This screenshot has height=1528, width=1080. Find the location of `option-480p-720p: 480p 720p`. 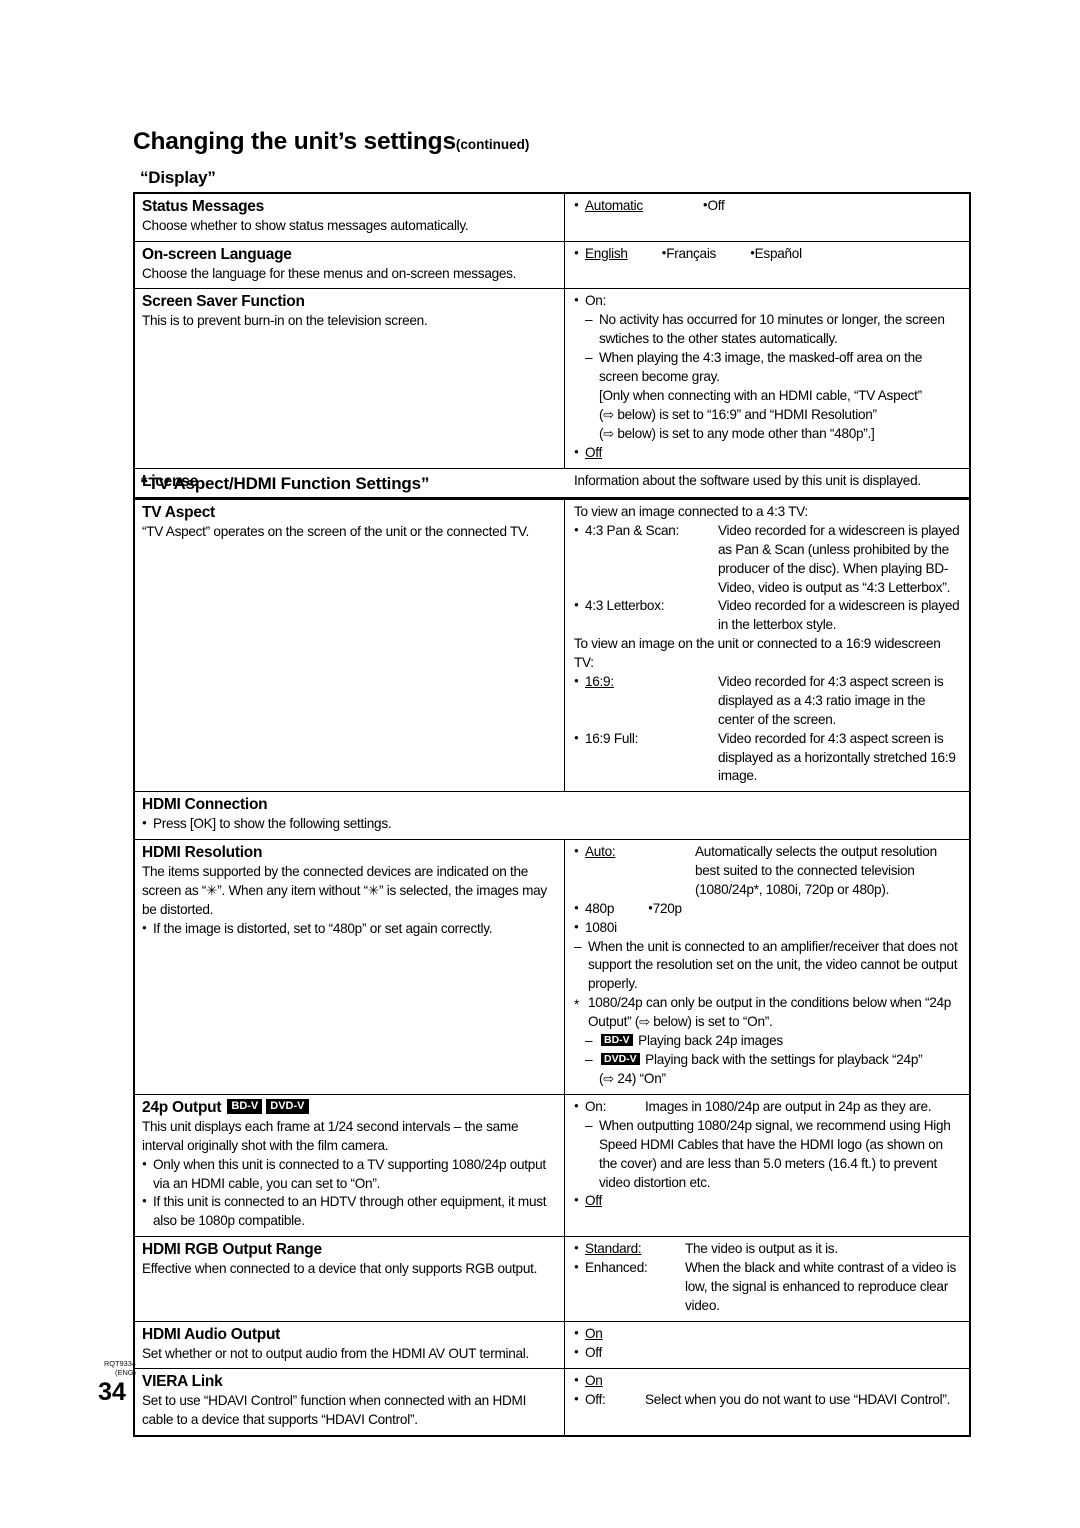

option-480p-720p: 480p 720p is located at coordinates (768, 909).